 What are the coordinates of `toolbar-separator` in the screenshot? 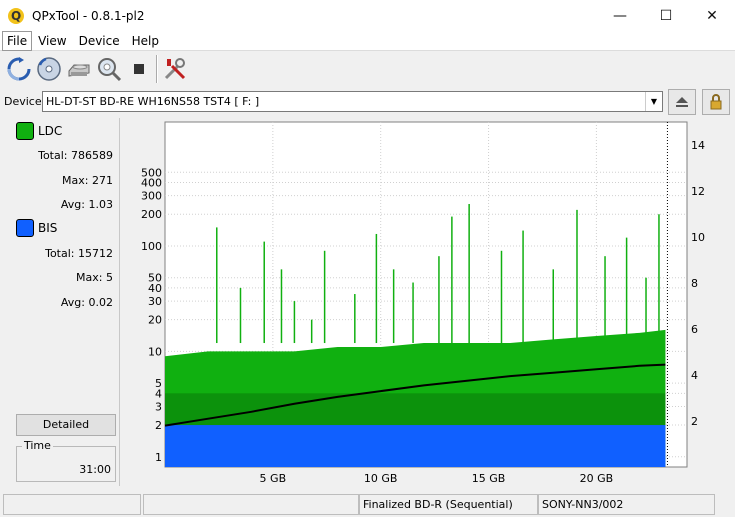 It's located at (157, 69).